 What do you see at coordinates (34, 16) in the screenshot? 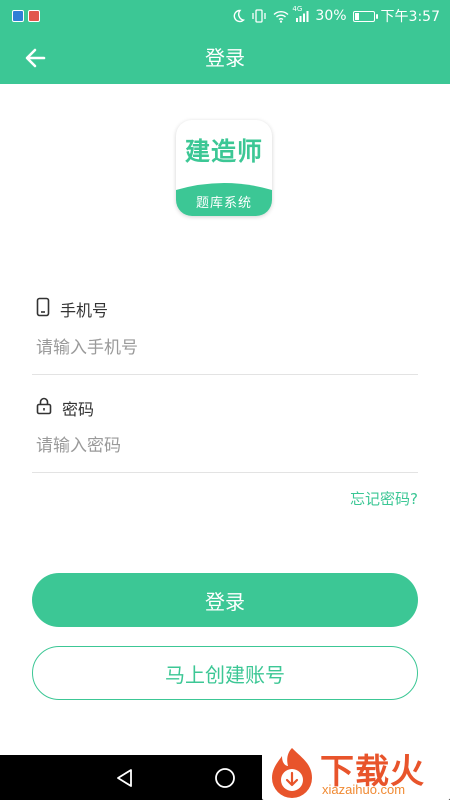
I see `book-notification-icon` at bounding box center [34, 16].